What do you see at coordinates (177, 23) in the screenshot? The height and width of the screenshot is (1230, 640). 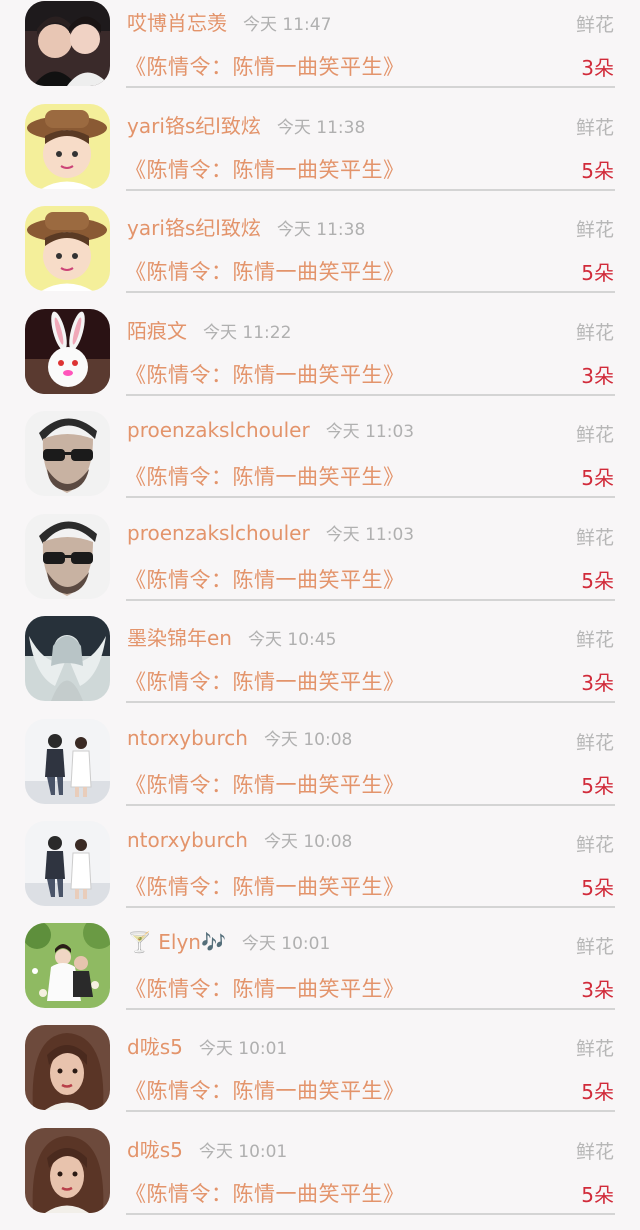 I see `user-name-text: 哎博肖忘羡` at bounding box center [177, 23].